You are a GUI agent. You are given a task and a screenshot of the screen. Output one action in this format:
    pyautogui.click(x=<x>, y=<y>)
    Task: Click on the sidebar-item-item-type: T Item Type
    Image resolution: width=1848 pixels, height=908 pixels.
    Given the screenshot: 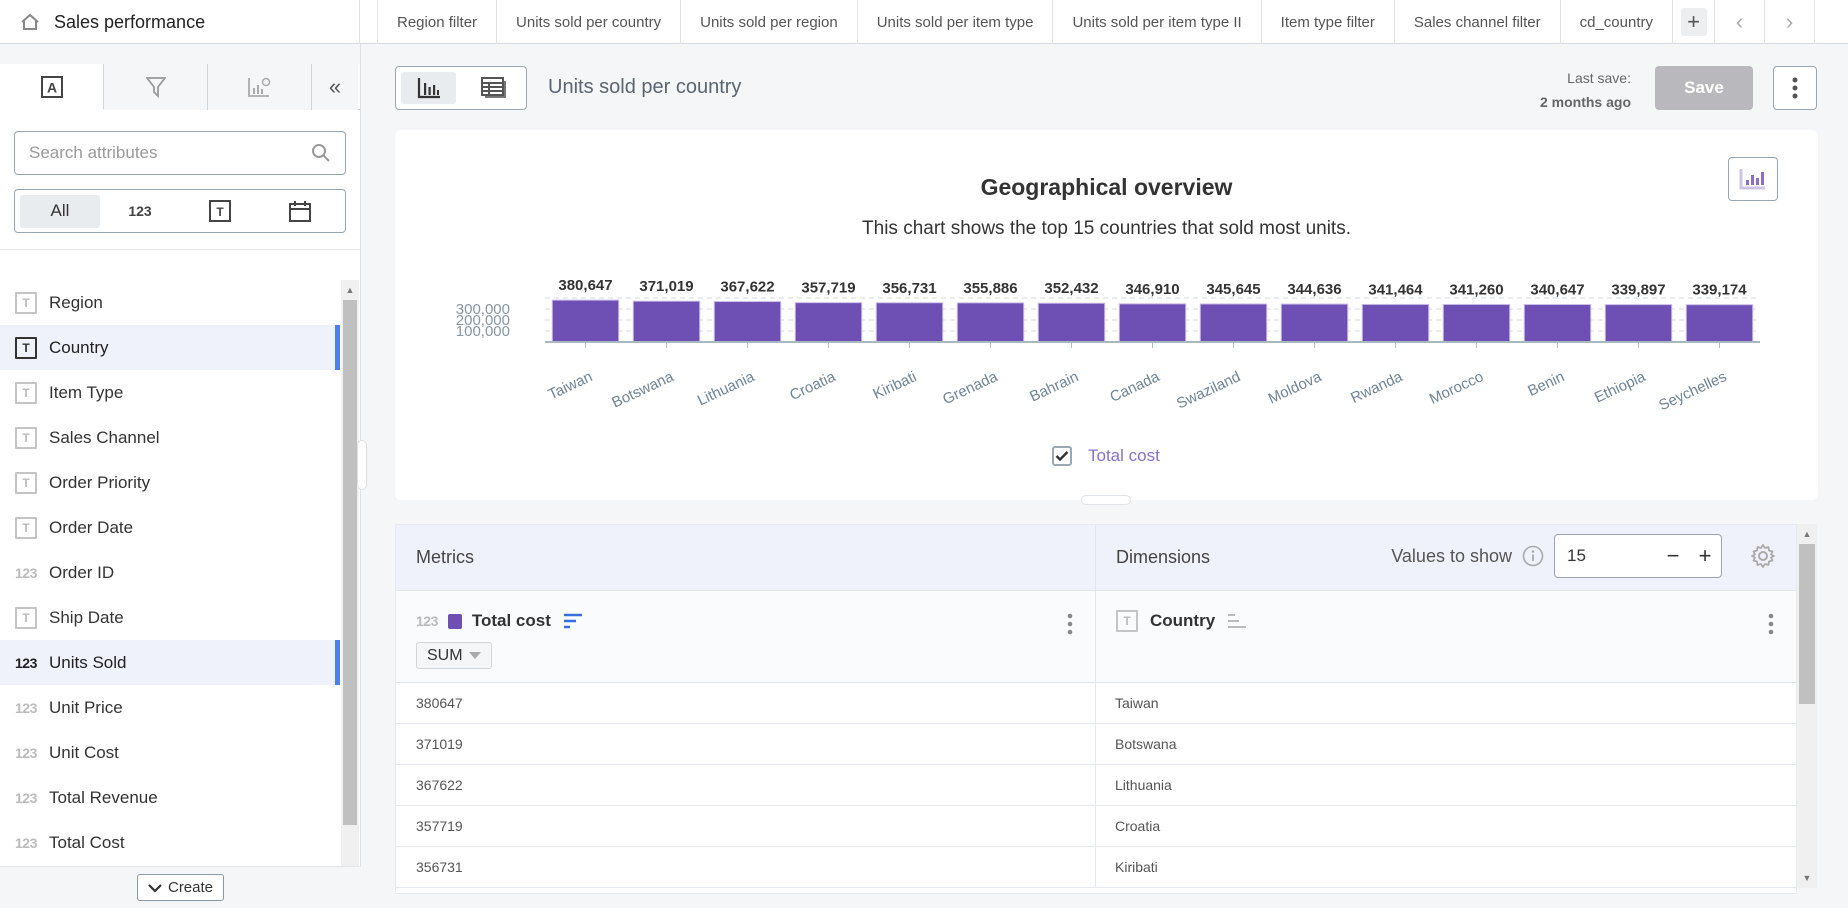 What is the action you would take?
    pyautogui.click(x=170, y=392)
    